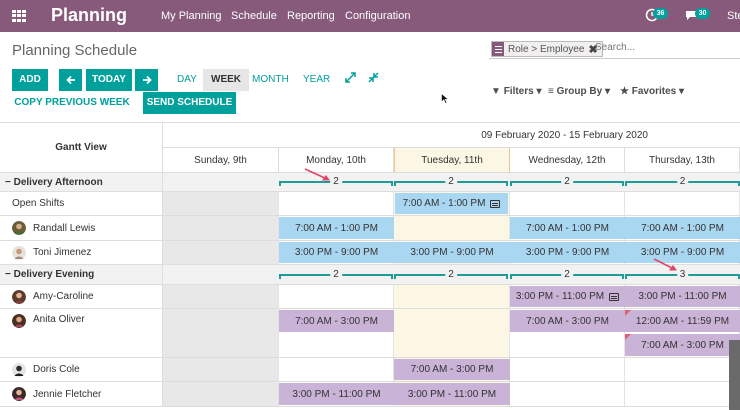 The width and height of the screenshot is (740, 410). I want to click on right-arrow-icon, so click(147, 80).